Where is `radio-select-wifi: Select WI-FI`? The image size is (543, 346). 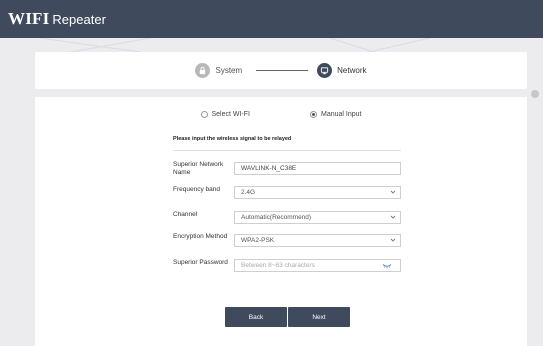
radio-select-wifi: Select WI-FI is located at coordinates (225, 114).